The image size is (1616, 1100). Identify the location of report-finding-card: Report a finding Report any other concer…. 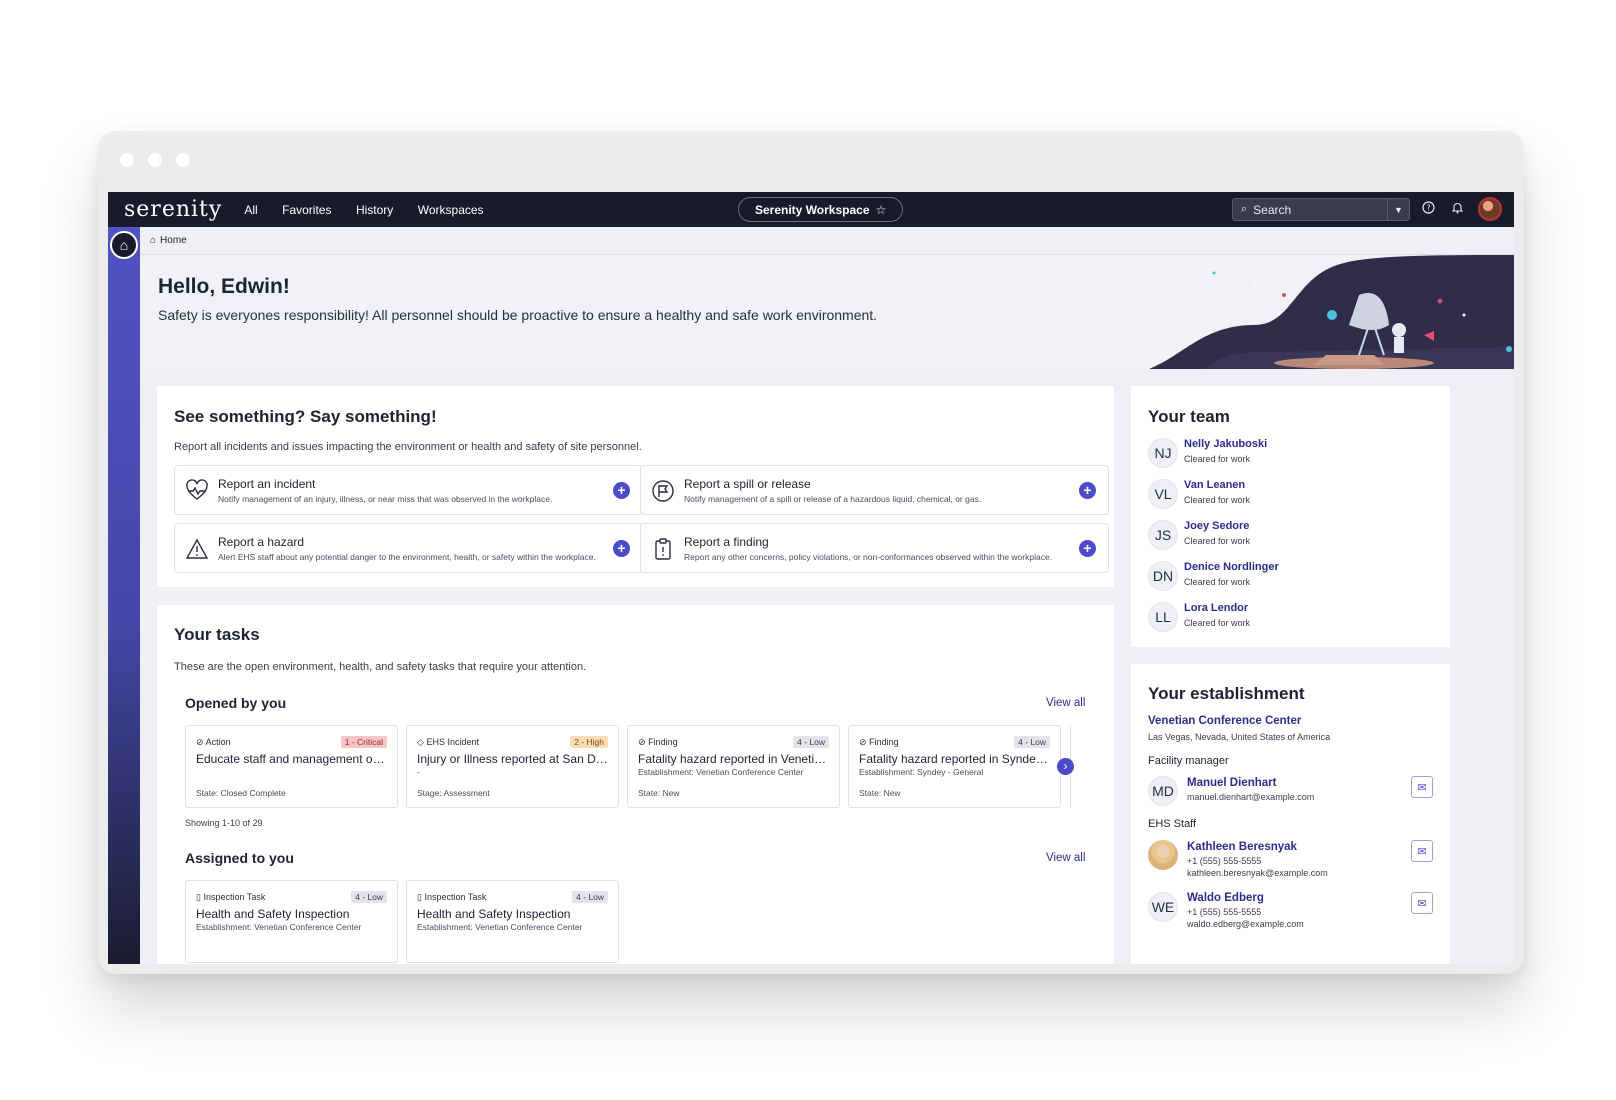
(874, 548).